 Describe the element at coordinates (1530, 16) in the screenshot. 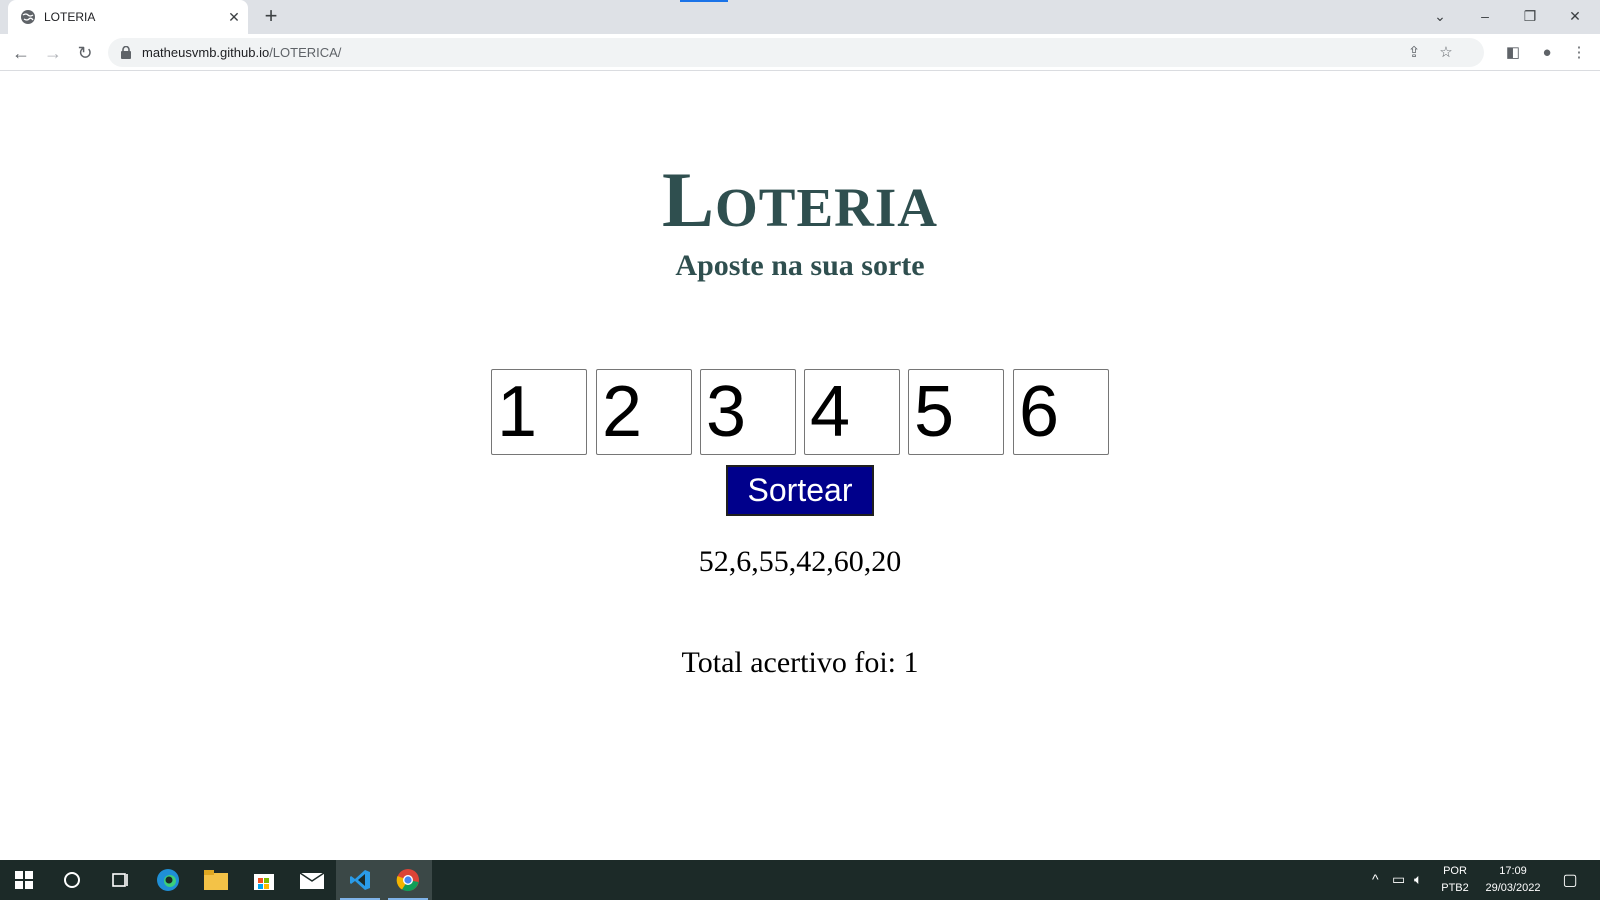

I see `restore-icon: ❐` at that location.